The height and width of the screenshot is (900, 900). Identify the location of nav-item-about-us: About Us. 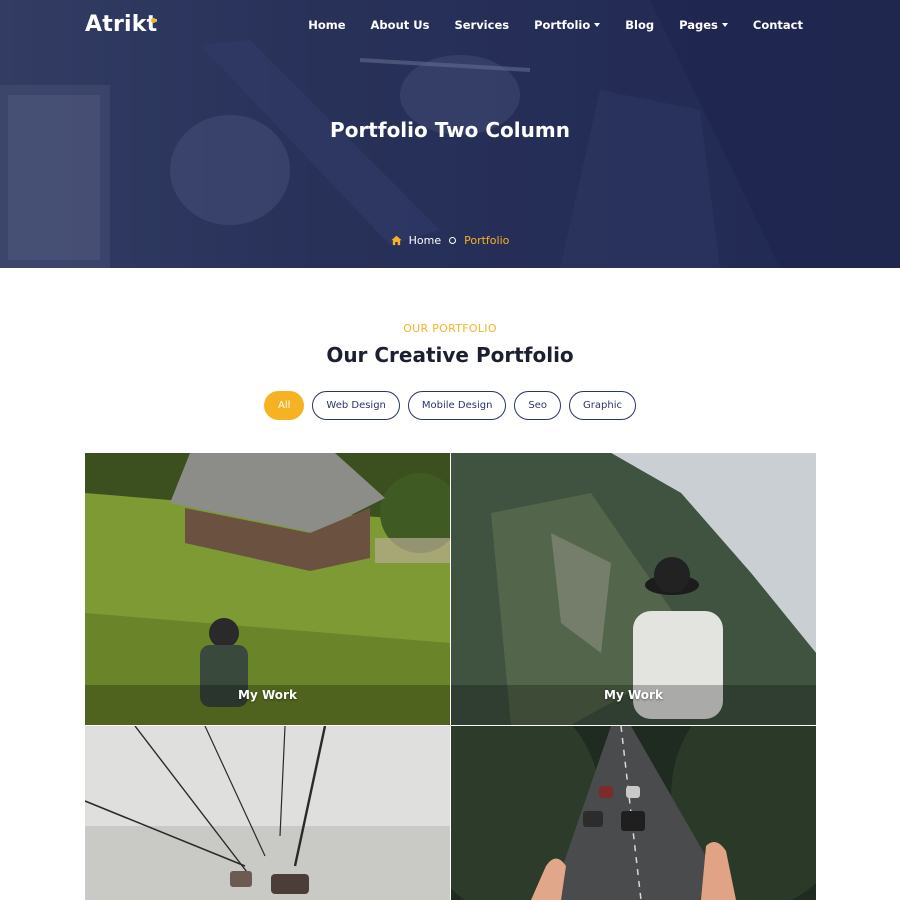
(400, 25).